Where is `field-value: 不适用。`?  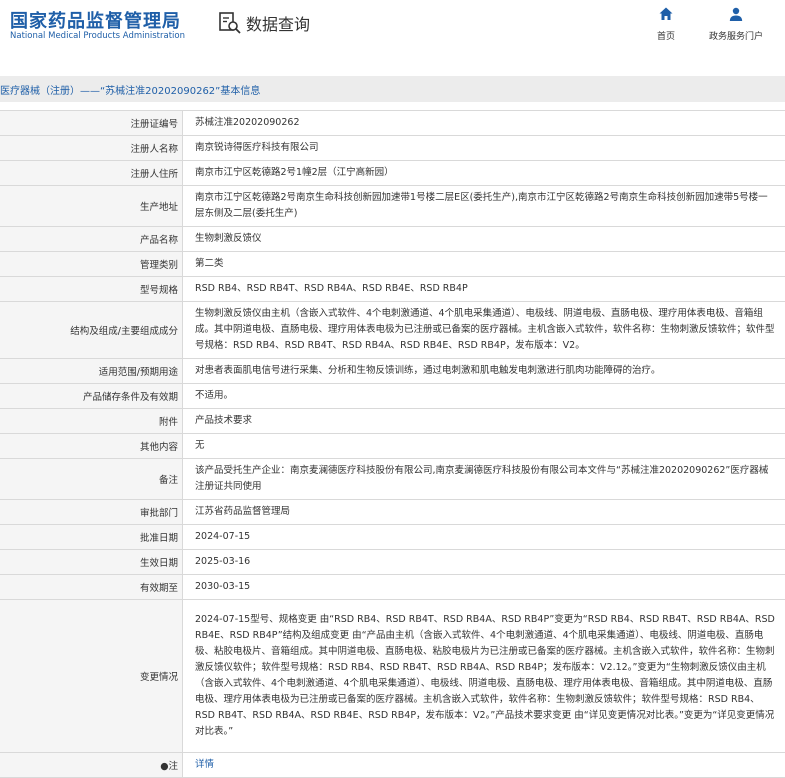 field-value: 不适用。 is located at coordinates (214, 395).